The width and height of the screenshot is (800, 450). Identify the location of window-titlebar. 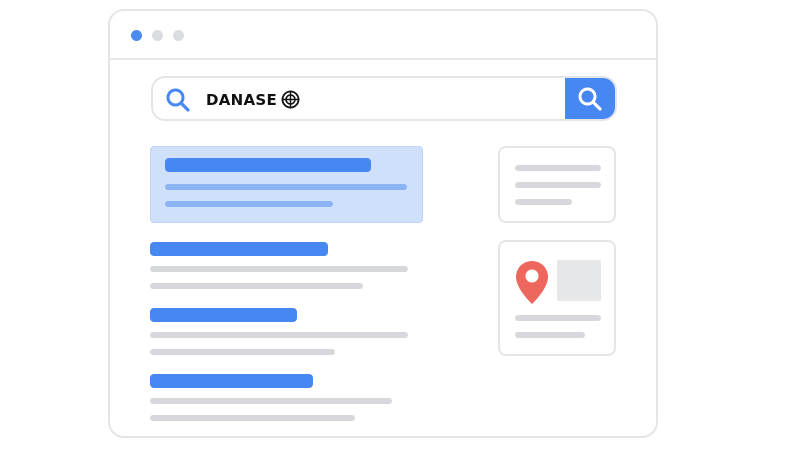
(383, 35).